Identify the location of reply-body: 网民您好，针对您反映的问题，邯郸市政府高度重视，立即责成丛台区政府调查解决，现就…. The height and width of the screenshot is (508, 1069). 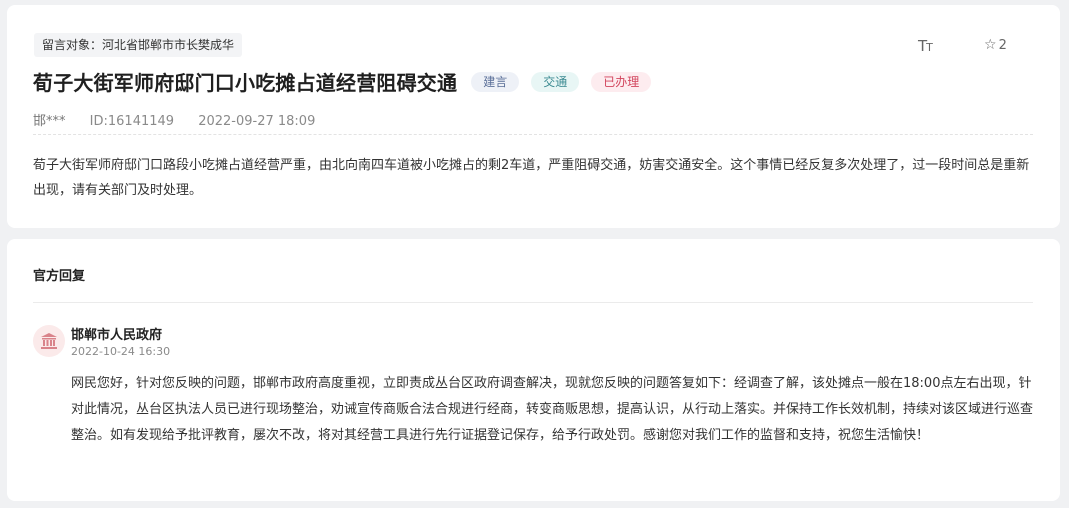
(552, 409).